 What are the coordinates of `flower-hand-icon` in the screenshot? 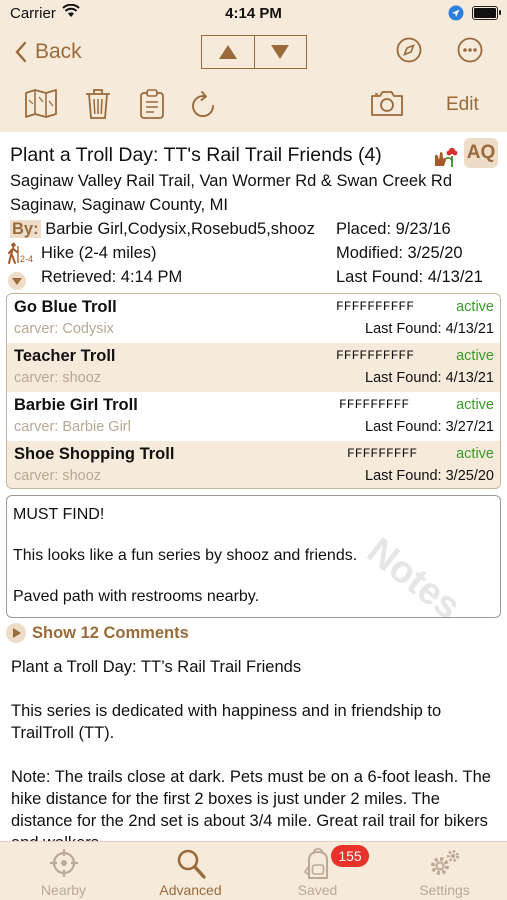 It's located at (446, 158).